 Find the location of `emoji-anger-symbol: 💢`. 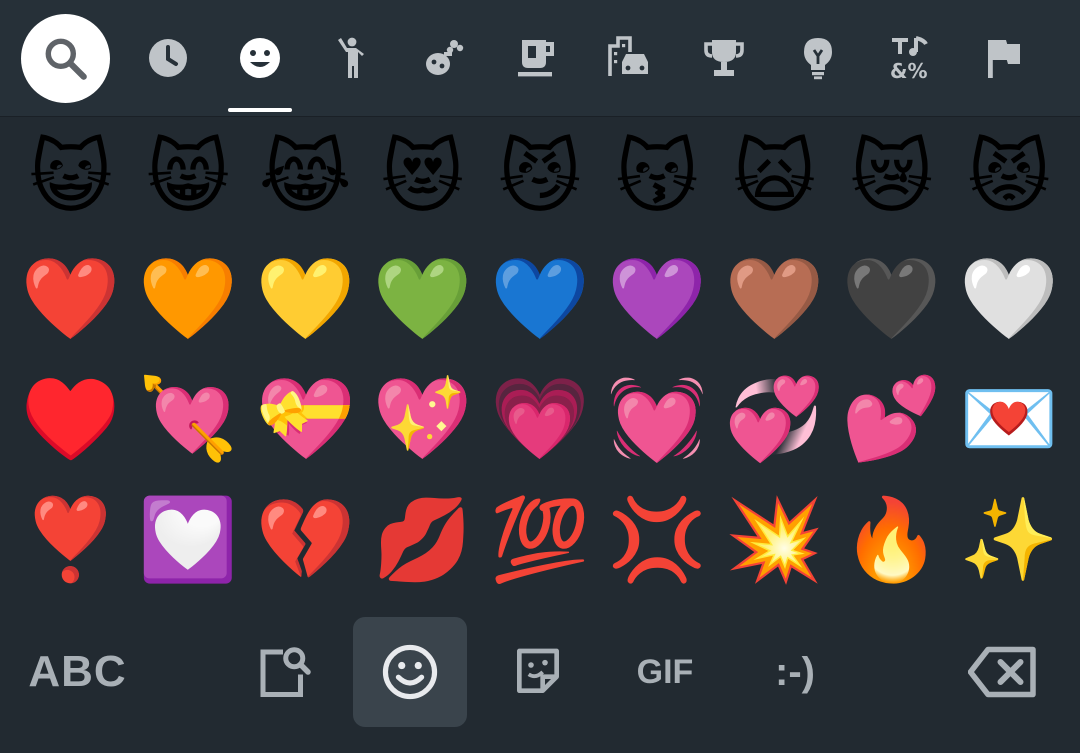

emoji-anger-symbol: 💢 is located at coordinates (656, 540).